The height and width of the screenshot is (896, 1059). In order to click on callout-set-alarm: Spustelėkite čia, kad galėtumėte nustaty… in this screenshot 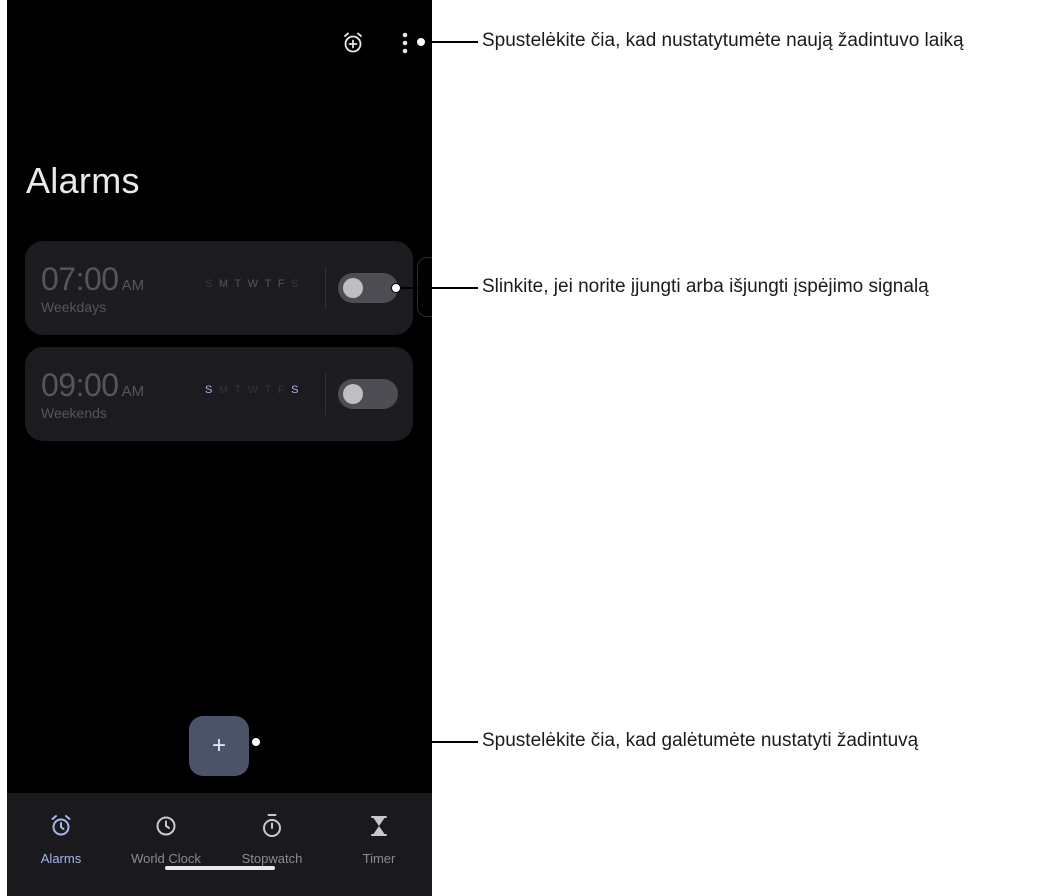, I will do `click(700, 740)`.